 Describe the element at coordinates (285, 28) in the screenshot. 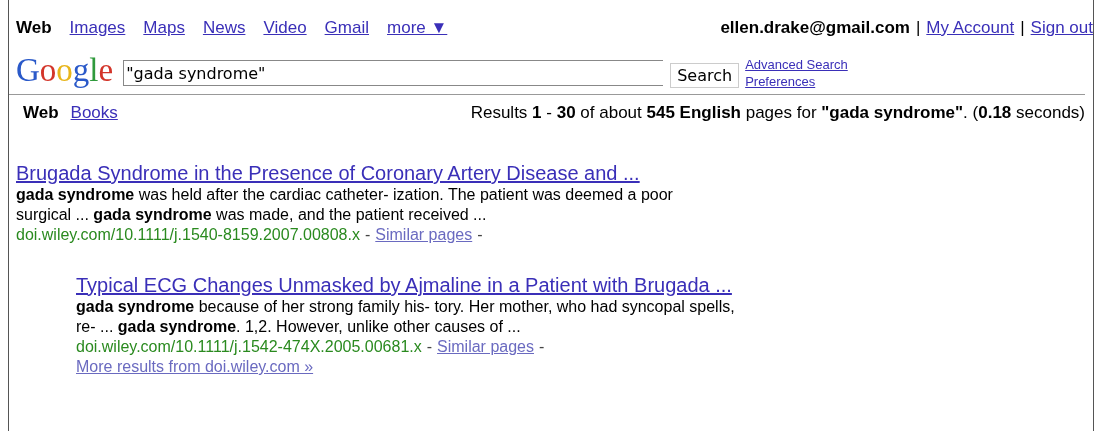

I see `nav-tab: Video` at that location.